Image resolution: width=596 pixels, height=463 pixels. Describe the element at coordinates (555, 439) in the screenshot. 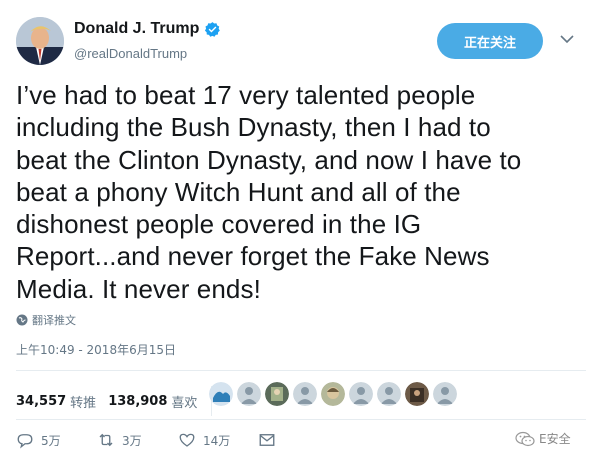

I see `watermark-text: E安全` at that location.